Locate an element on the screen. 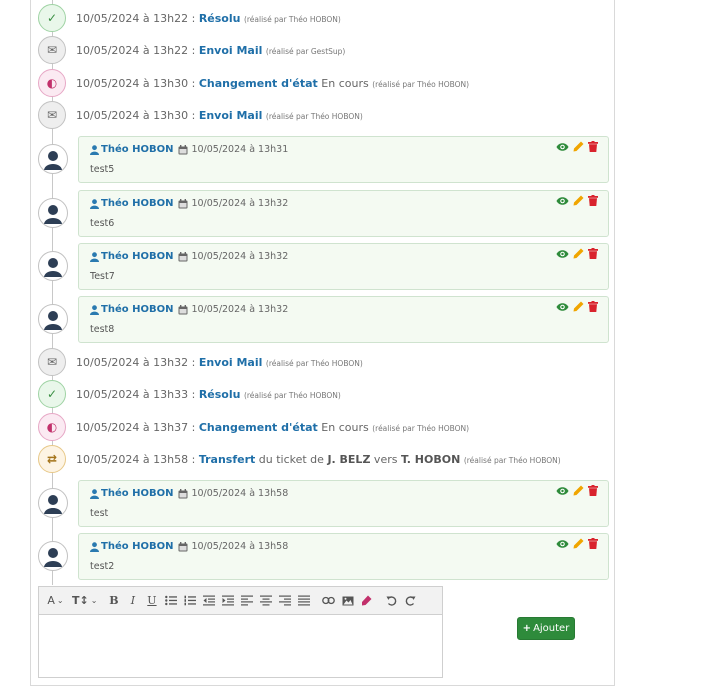 This screenshot has width=702, height=692. justify-button is located at coordinates (303, 601).